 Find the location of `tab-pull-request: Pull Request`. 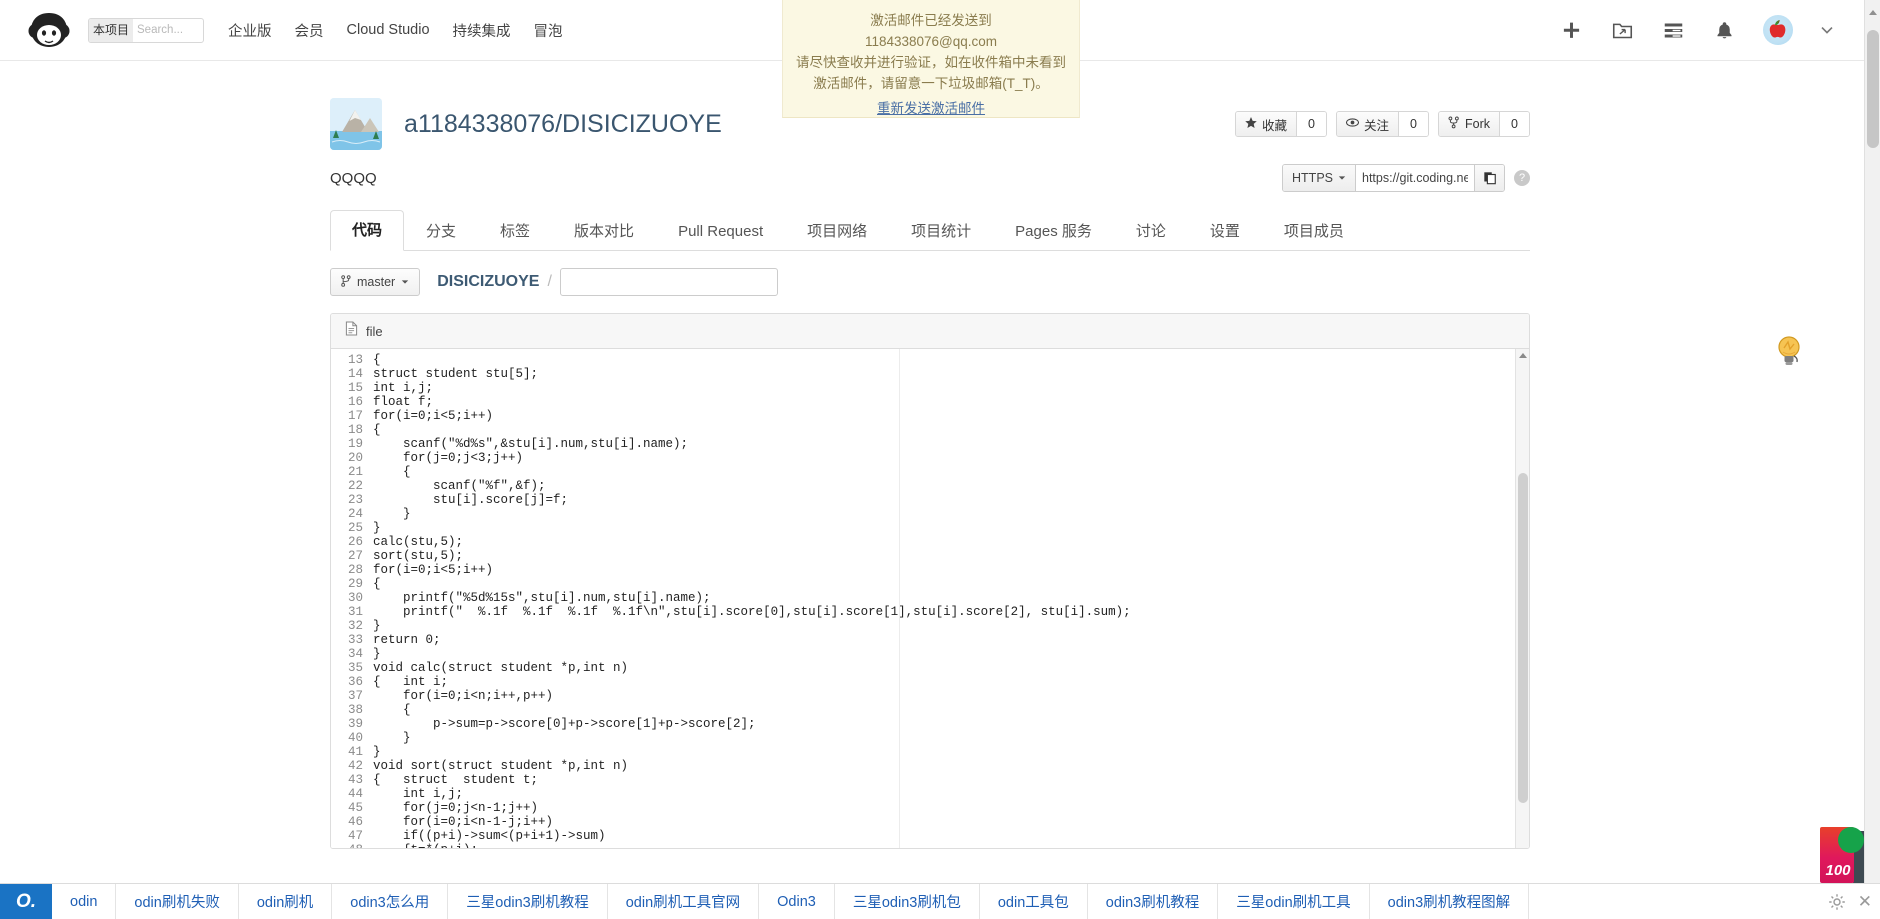

tab-pull-request: Pull Request is located at coordinates (720, 231).